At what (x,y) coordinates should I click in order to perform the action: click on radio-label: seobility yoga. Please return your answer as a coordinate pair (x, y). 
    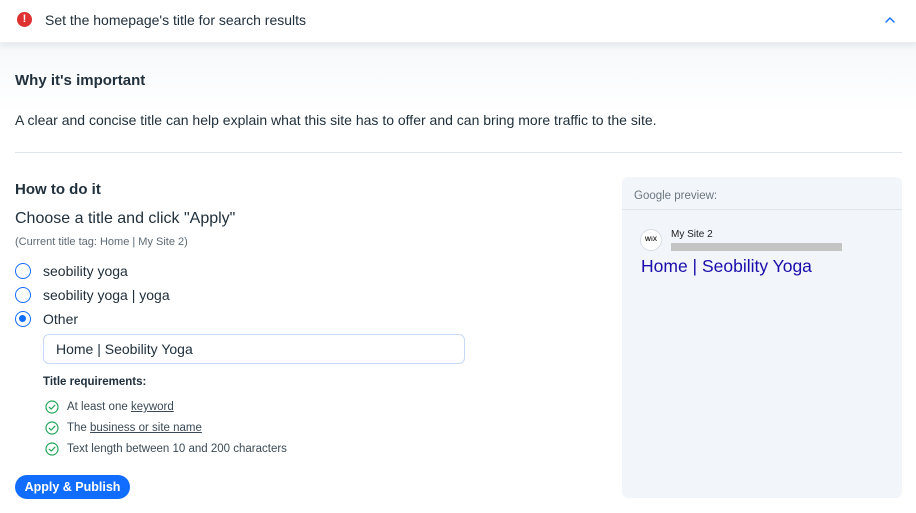
    Looking at the image, I should click on (85, 271).